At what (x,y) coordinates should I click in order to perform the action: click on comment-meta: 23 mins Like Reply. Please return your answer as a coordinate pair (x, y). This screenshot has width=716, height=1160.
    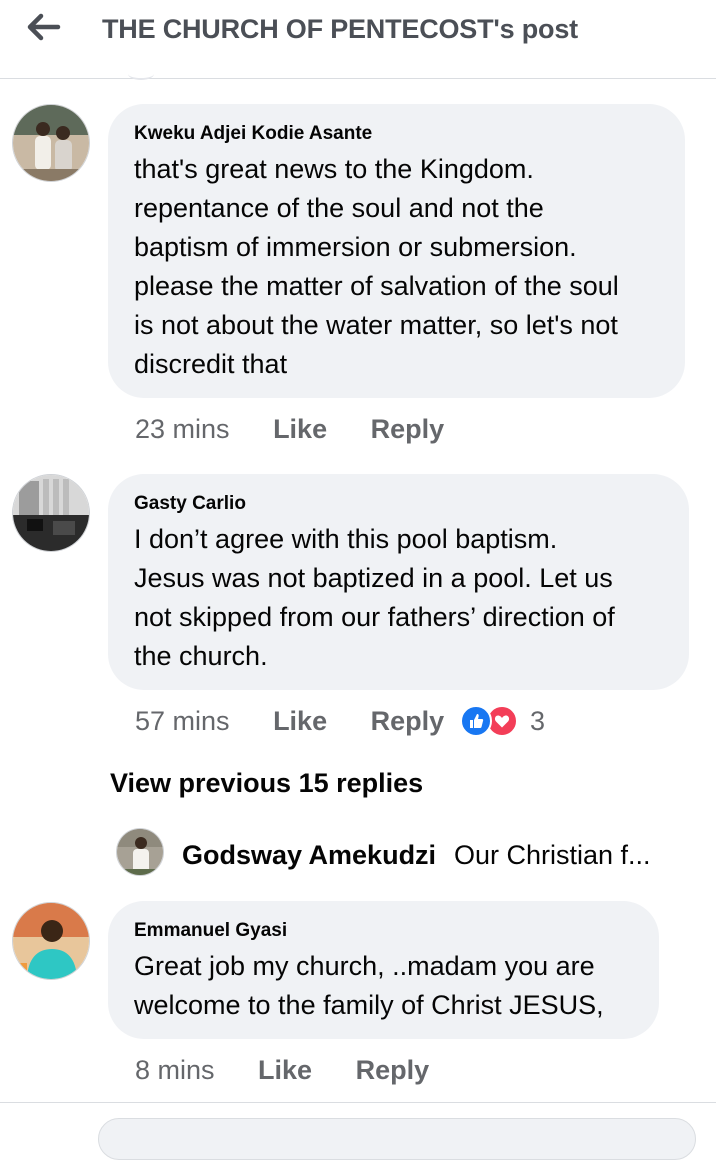
    Looking at the image, I should click on (289, 429).